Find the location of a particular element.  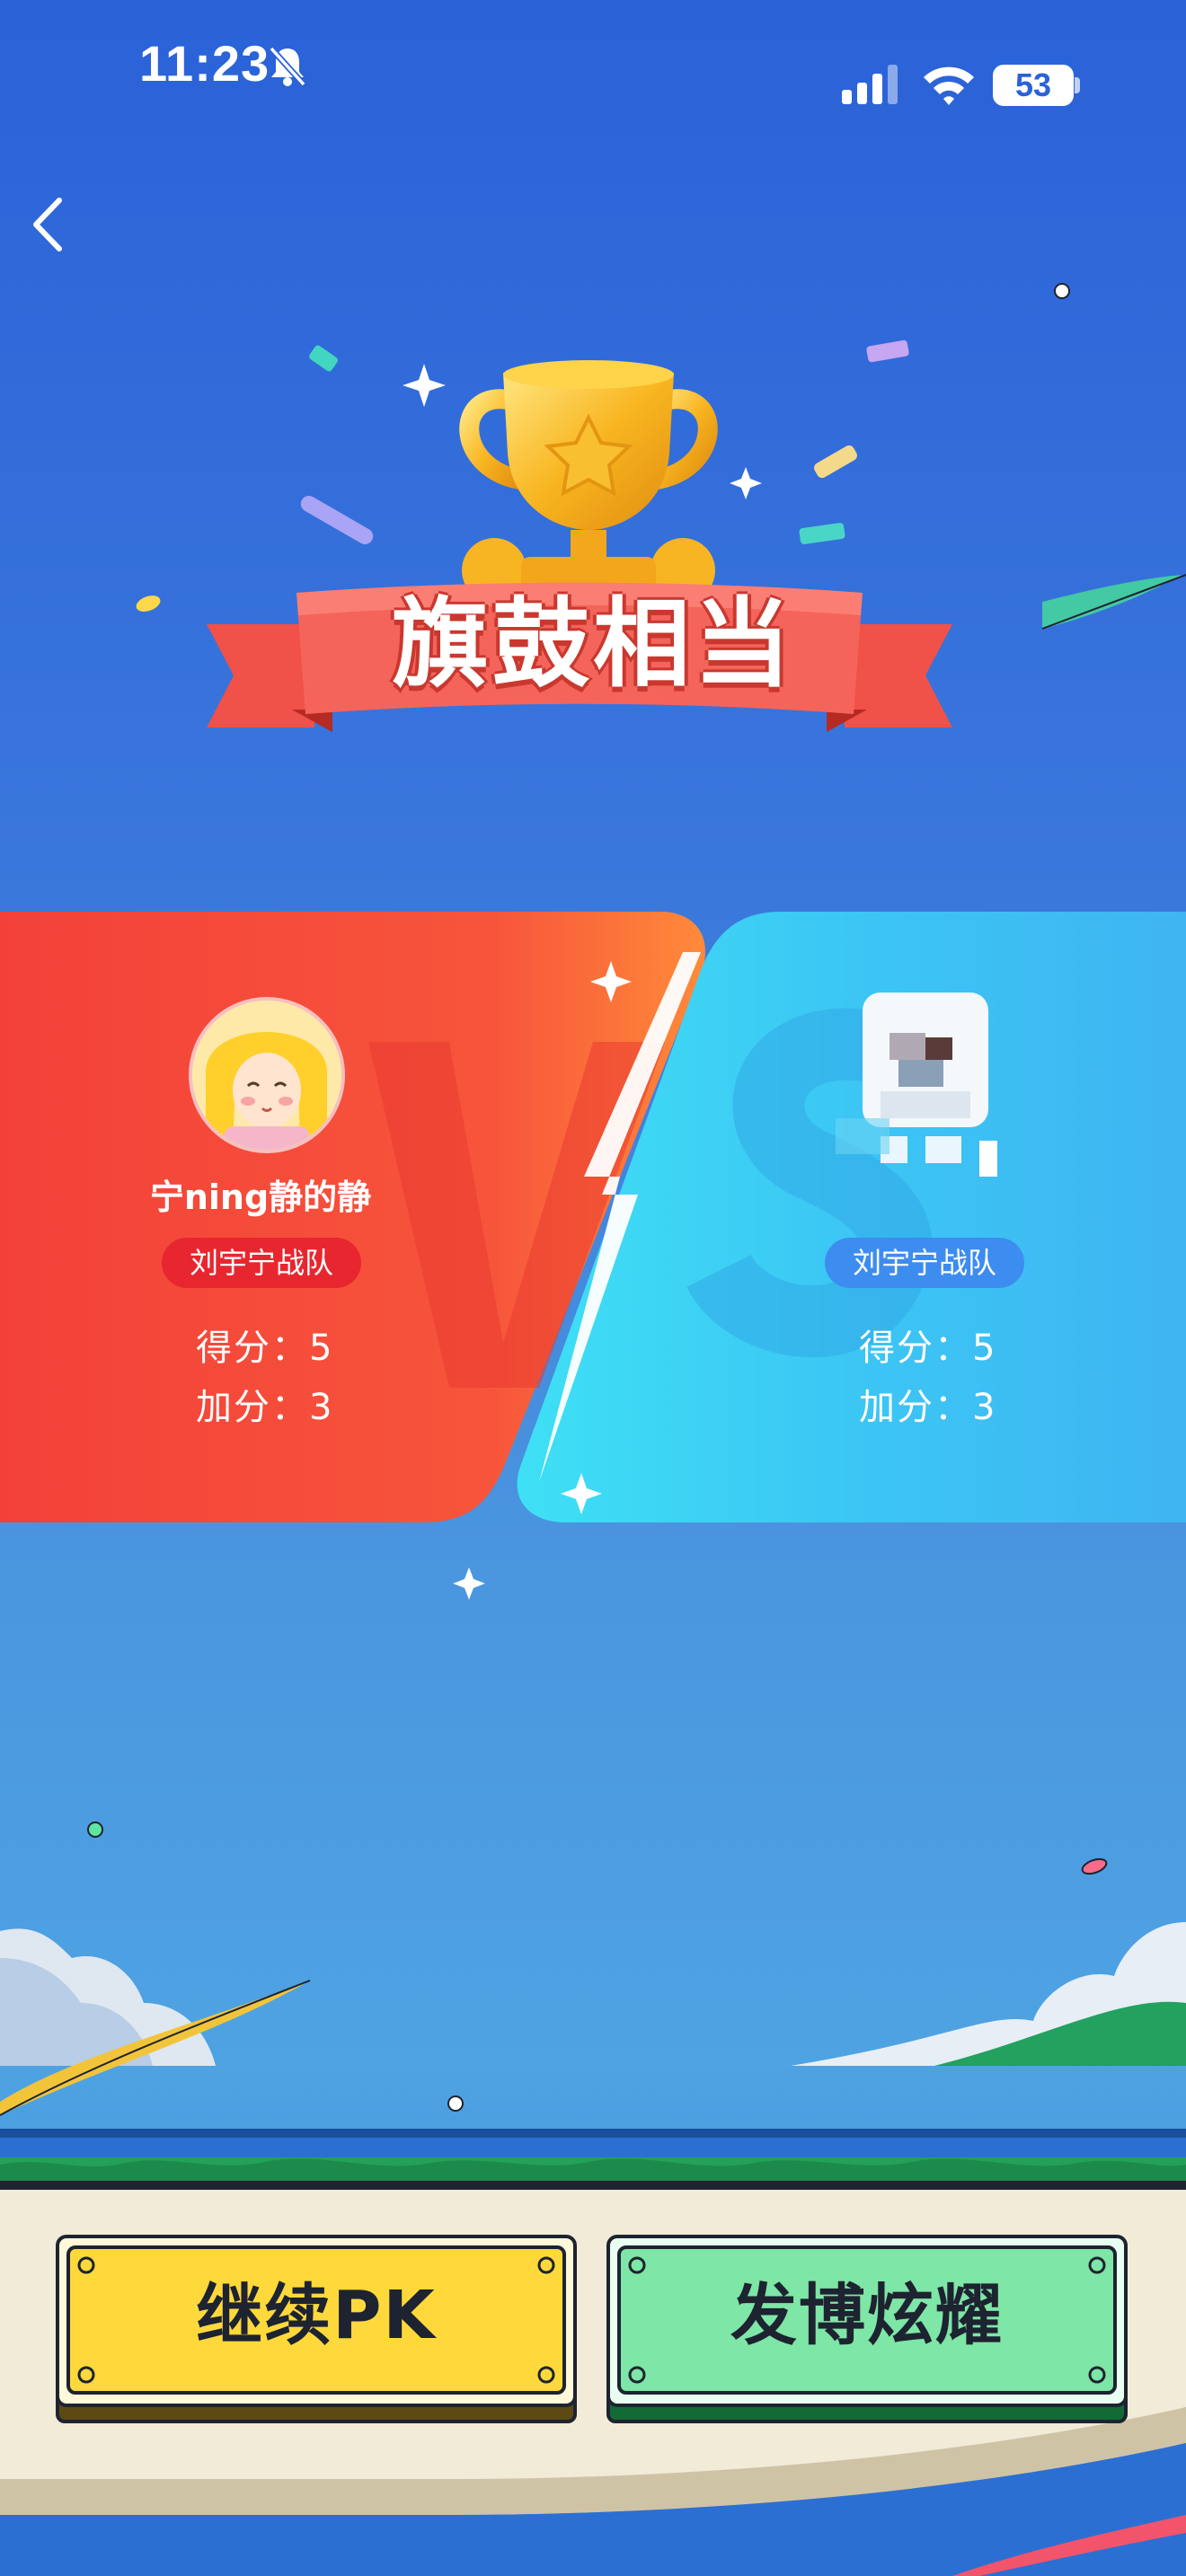

sparkle-decoration is located at coordinates (597, 1721).